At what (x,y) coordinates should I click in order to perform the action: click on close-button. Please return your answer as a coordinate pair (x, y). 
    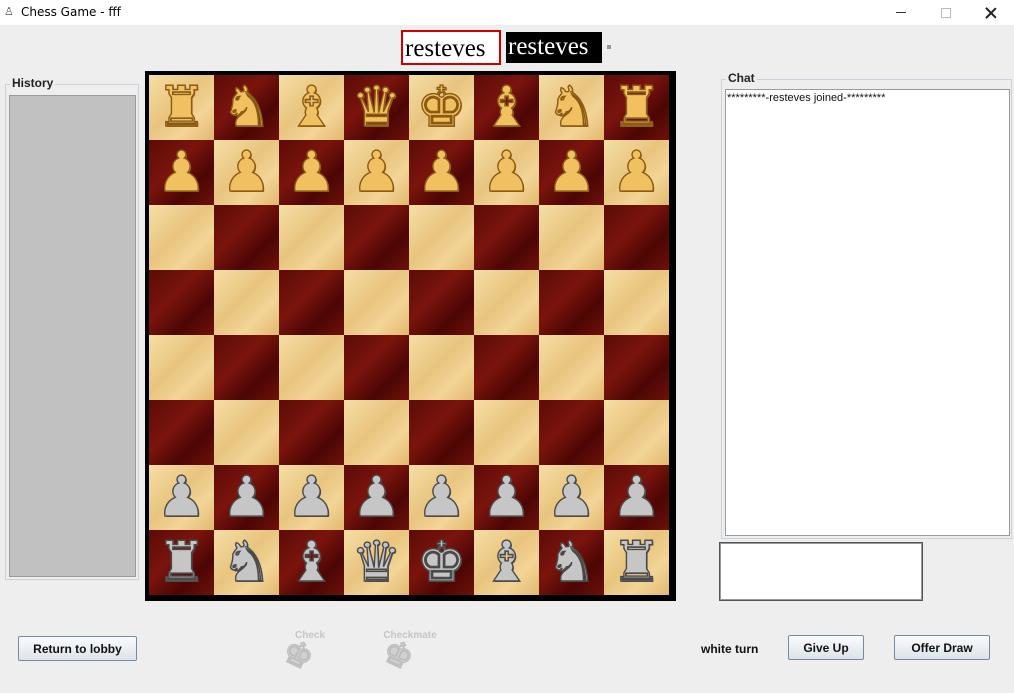
    Looking at the image, I should click on (991, 12).